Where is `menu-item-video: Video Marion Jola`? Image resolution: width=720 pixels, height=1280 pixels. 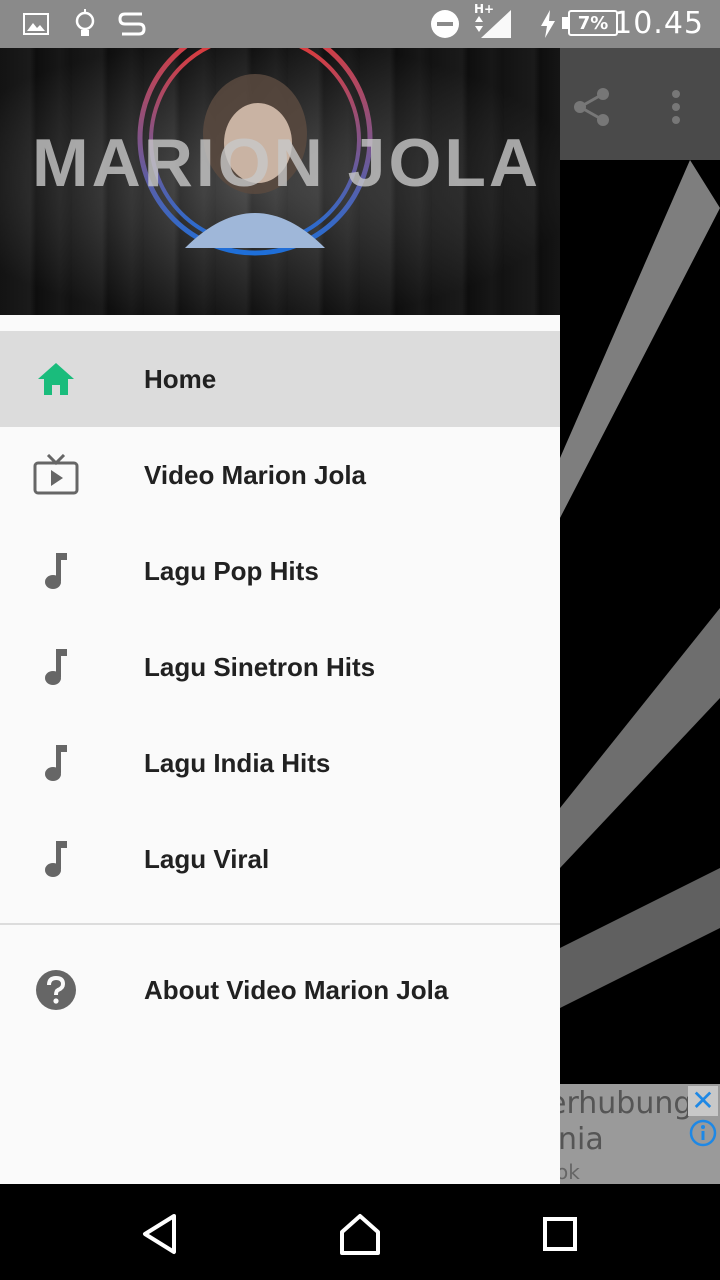
menu-item-video: Video Marion Jola is located at coordinates (280, 475).